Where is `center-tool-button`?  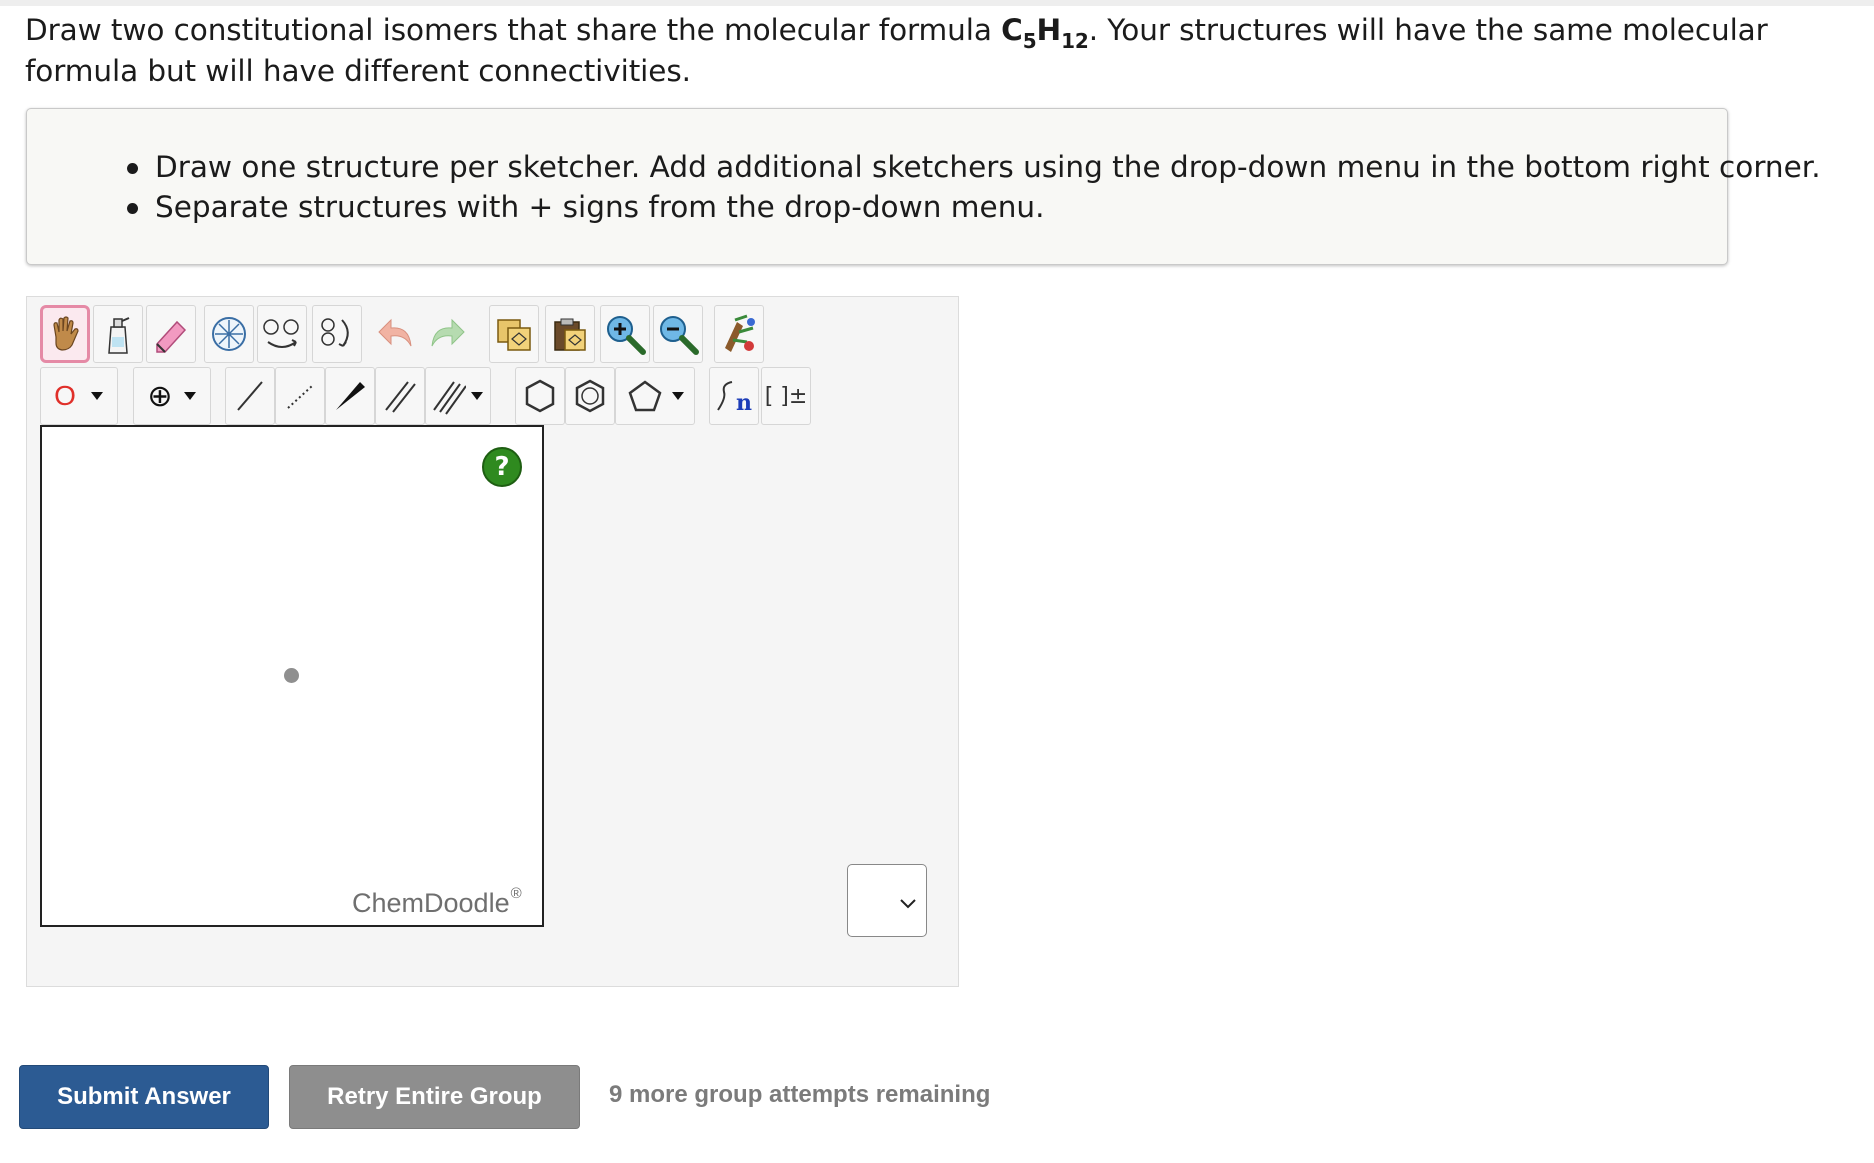
center-tool-button is located at coordinates (229, 334).